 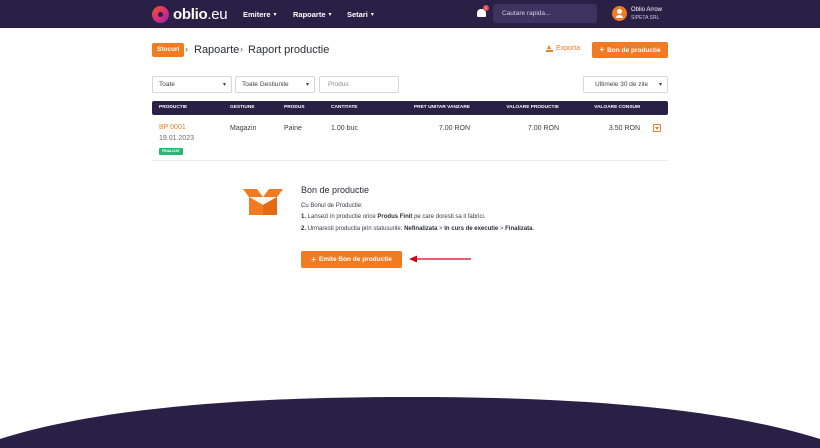 I want to click on doc-number-link: BP 0001, so click(x=172, y=127).